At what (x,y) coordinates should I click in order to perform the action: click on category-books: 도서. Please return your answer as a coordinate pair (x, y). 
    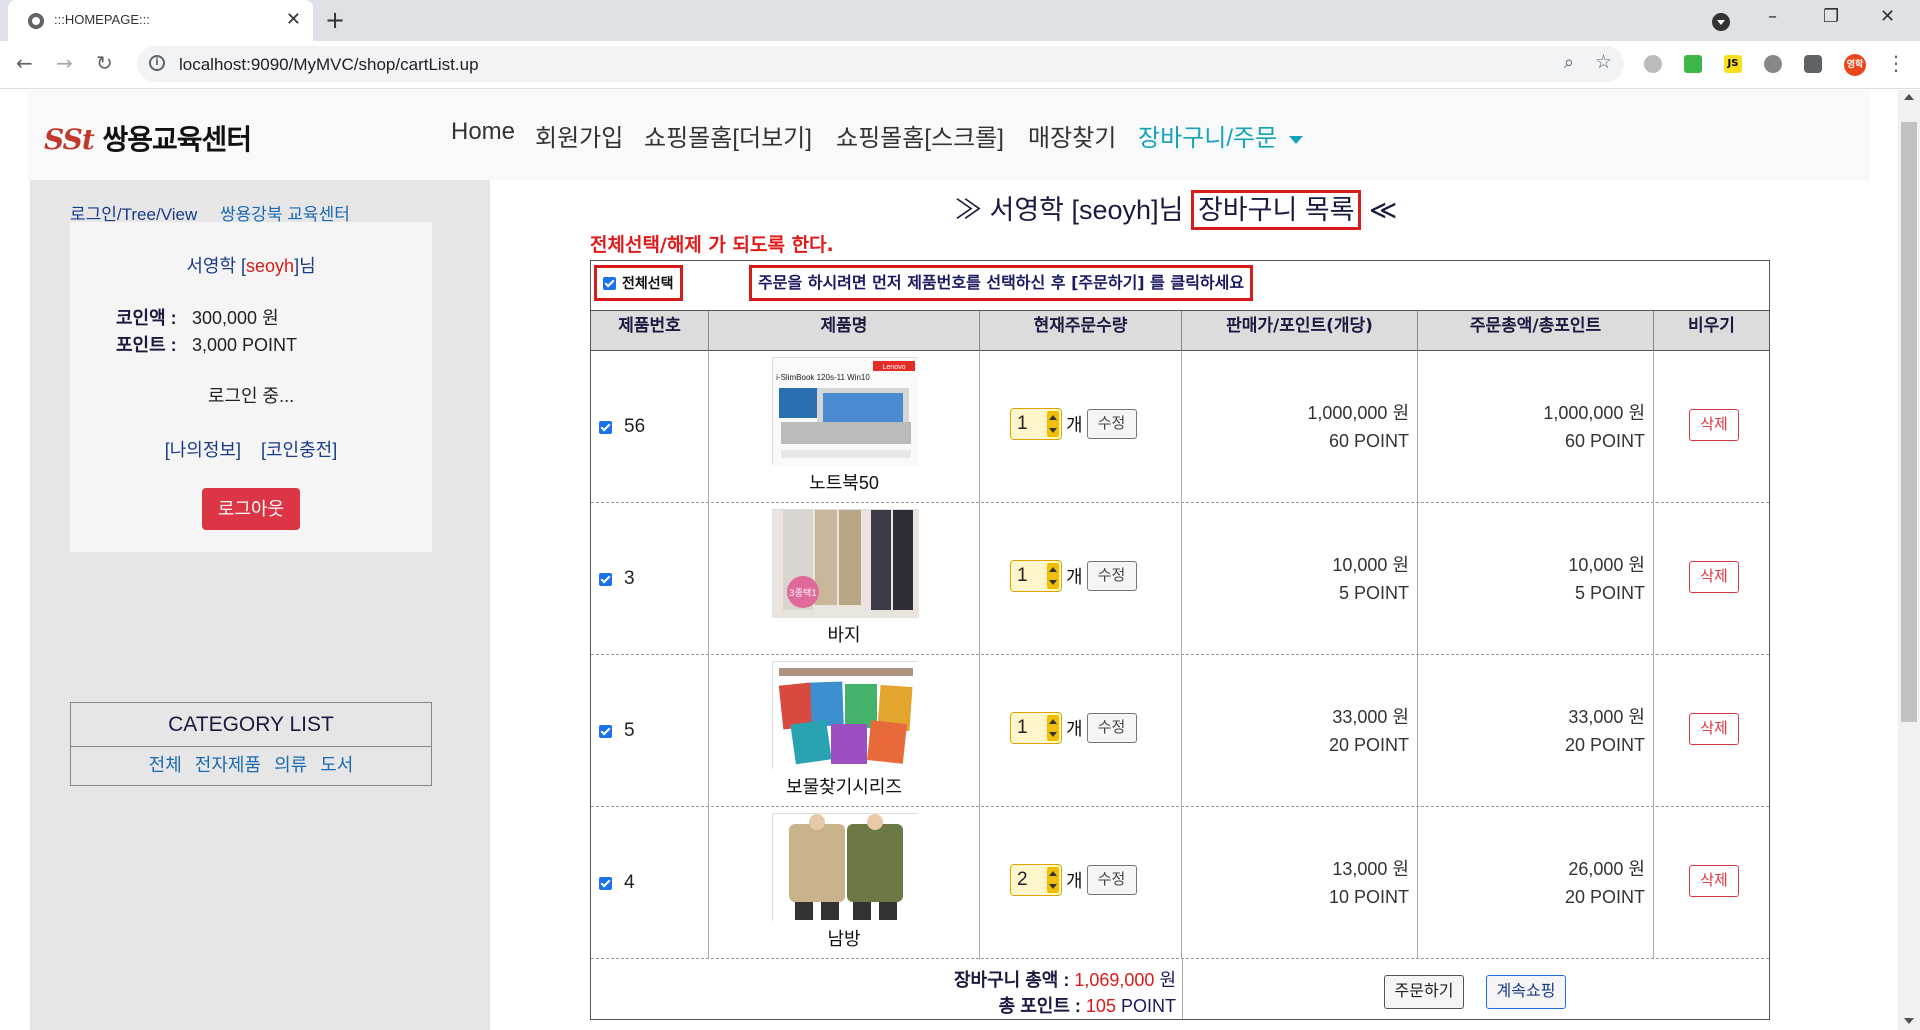
    Looking at the image, I should click on (336, 765).